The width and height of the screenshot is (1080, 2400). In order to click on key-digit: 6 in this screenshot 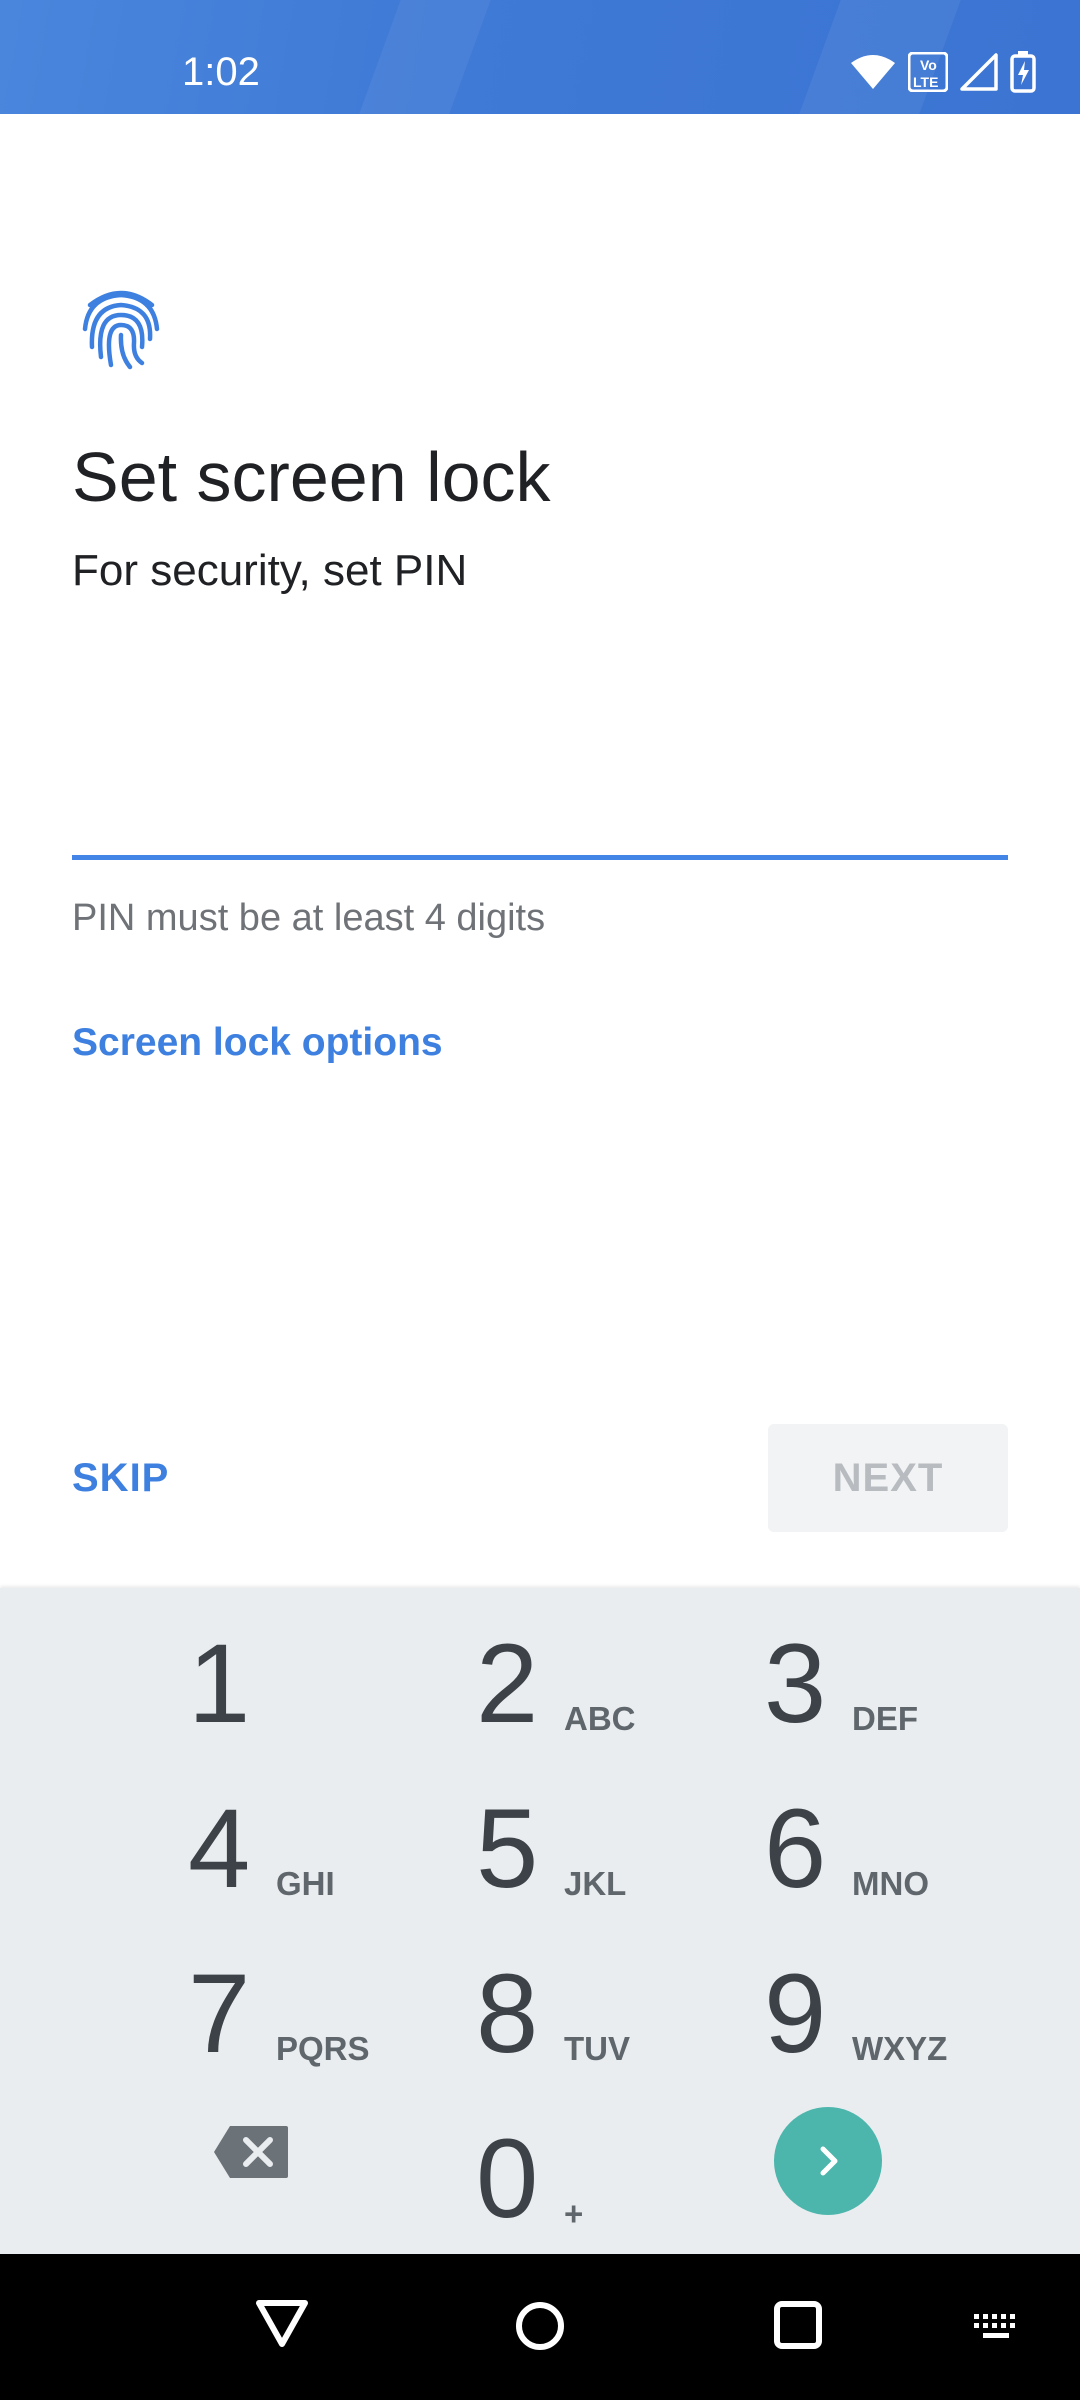, I will do `click(795, 1848)`.